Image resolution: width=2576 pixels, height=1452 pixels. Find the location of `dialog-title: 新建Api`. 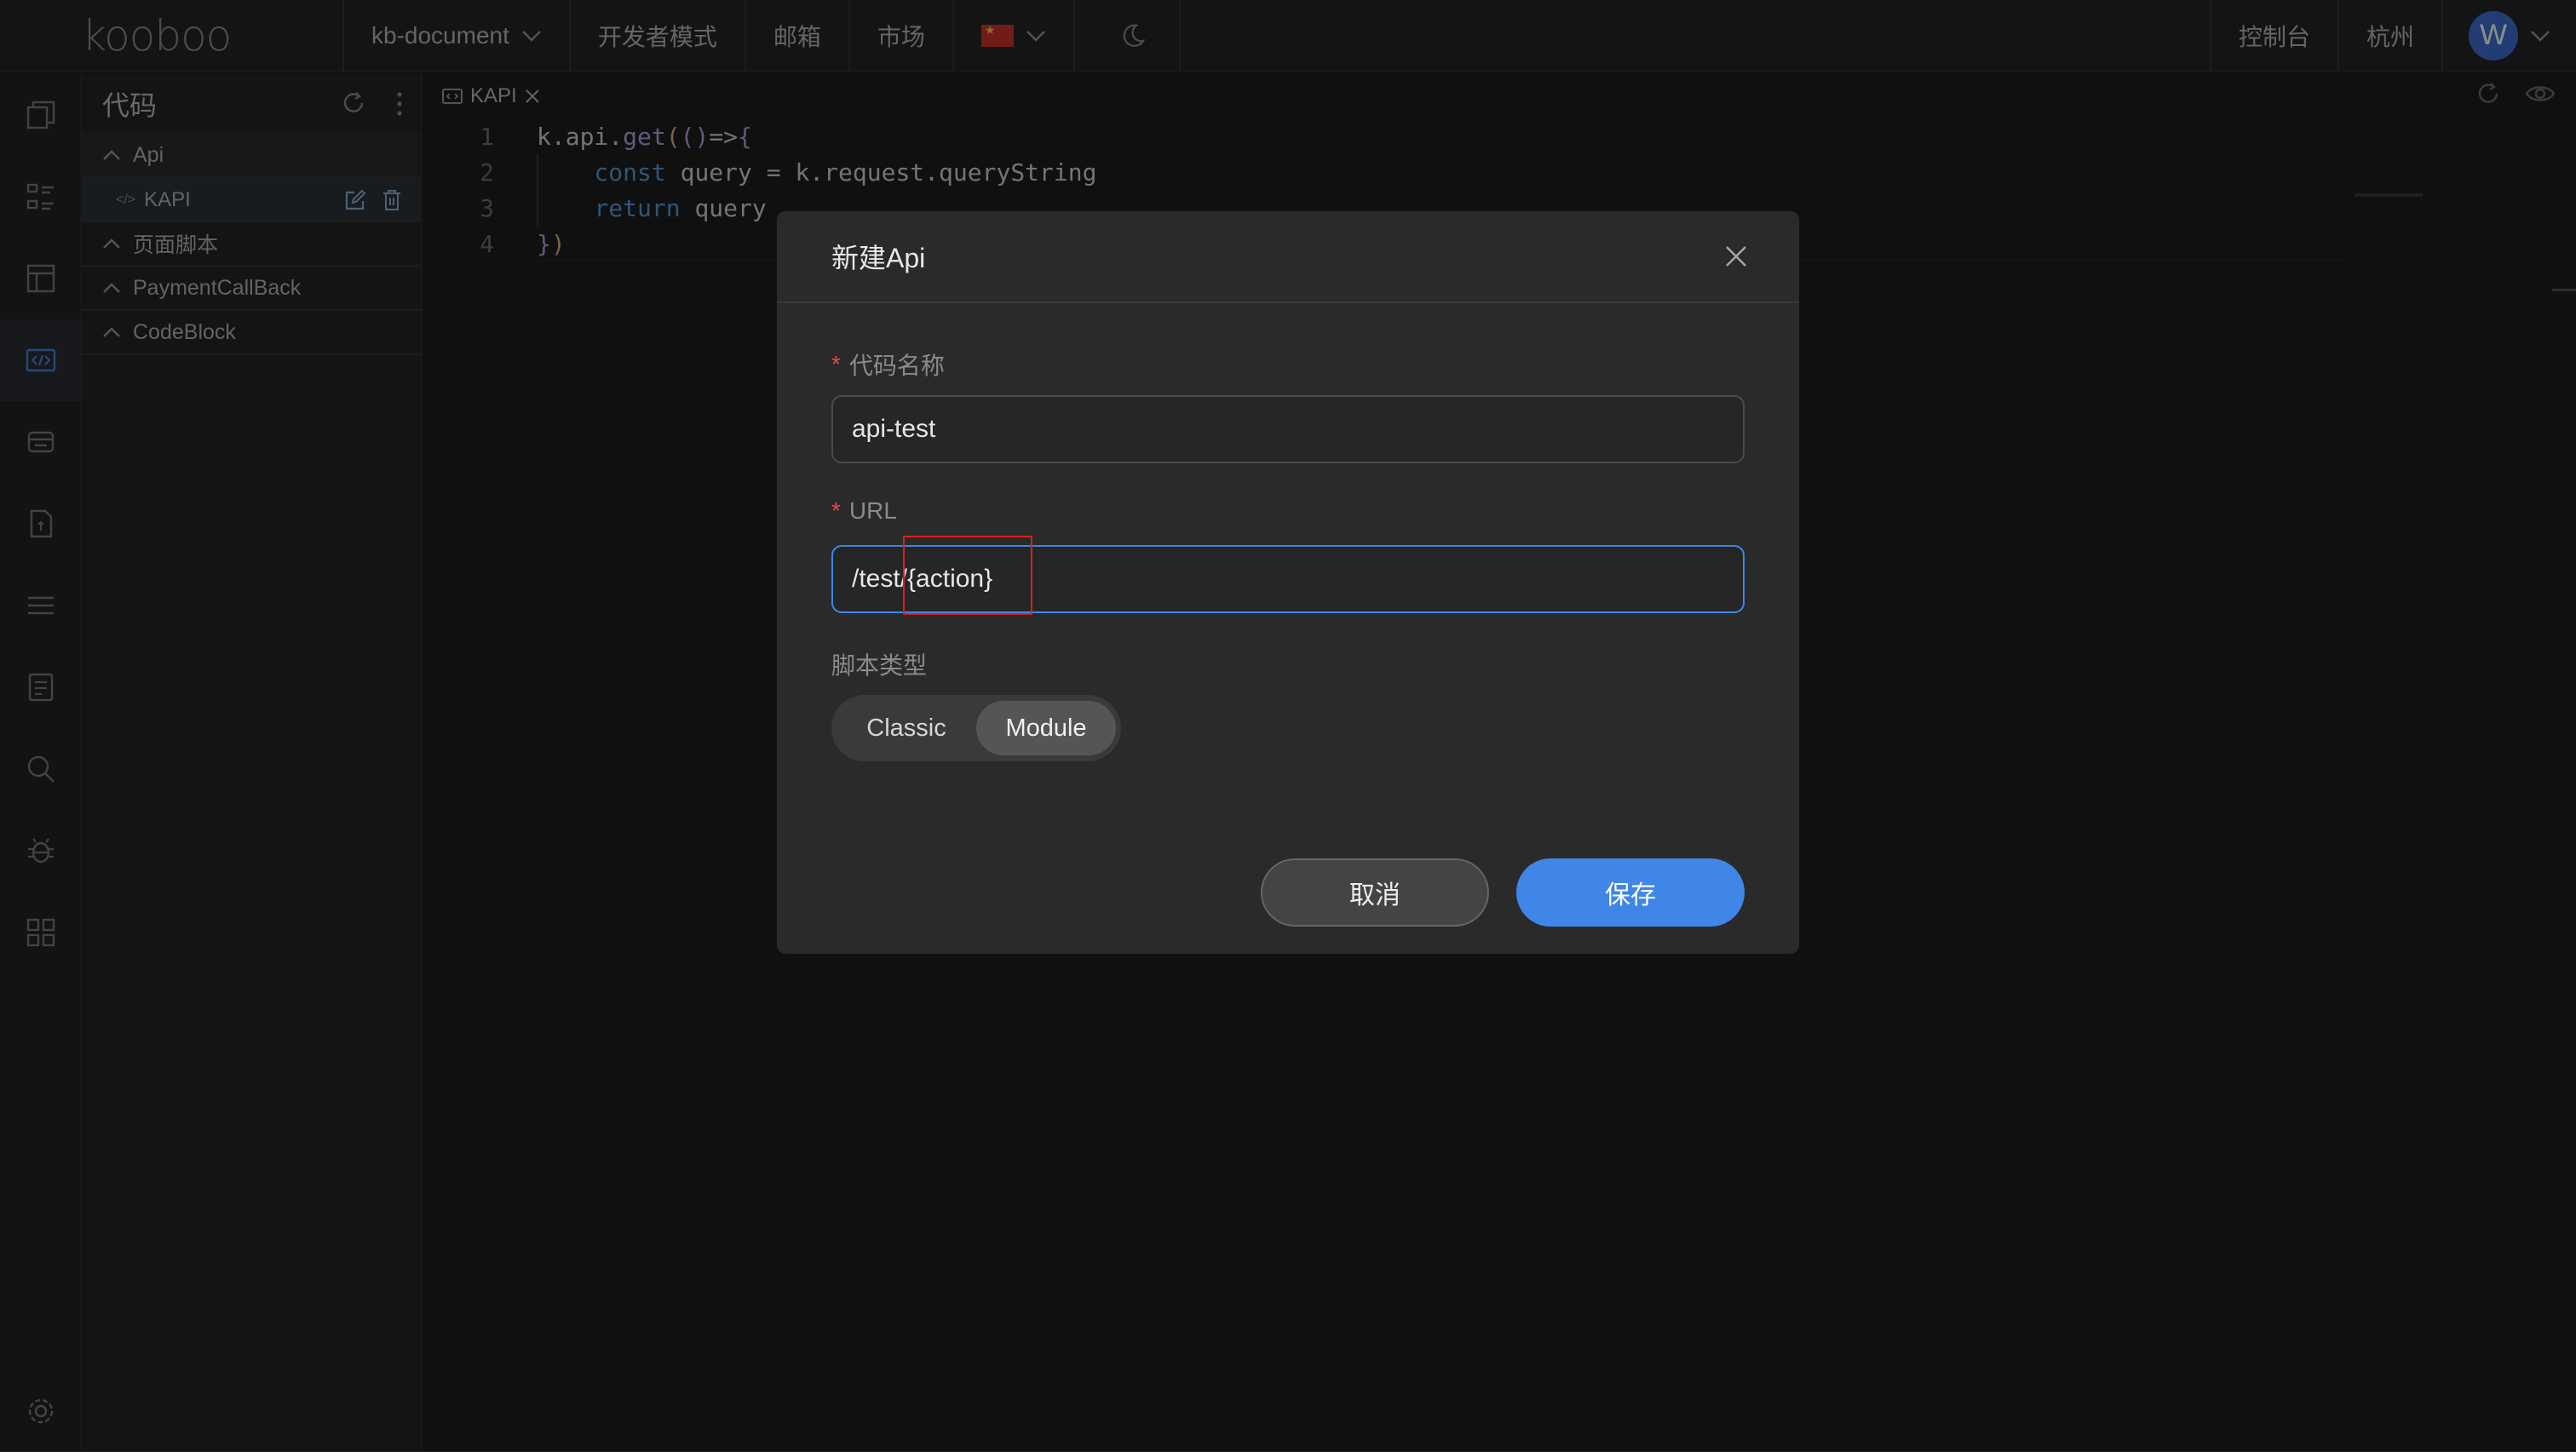

dialog-title: 新建Api is located at coordinates (879, 258).